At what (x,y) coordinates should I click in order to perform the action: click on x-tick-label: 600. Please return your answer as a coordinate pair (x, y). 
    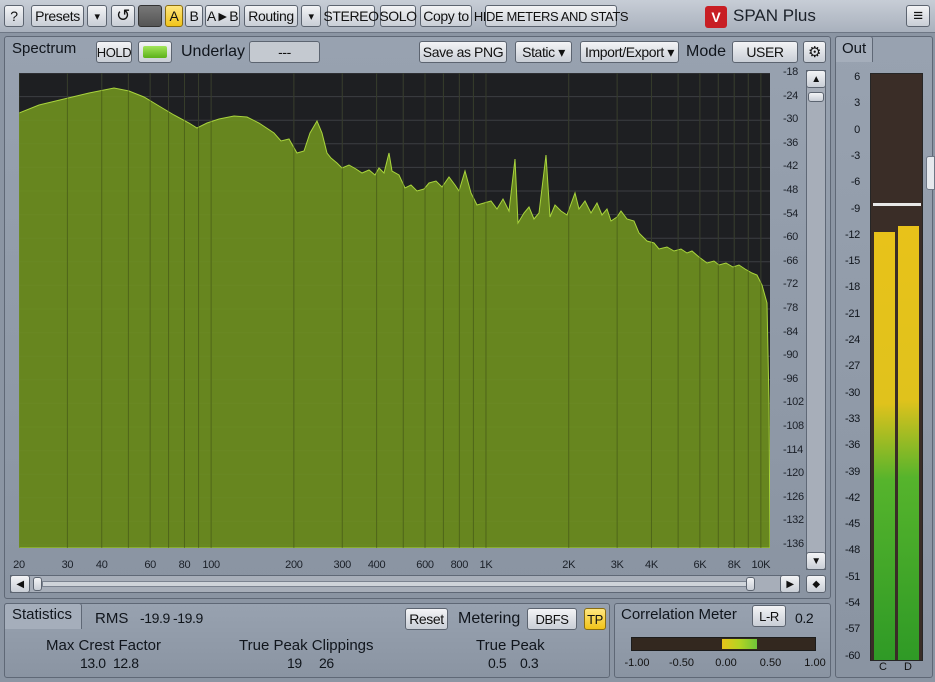
    Looking at the image, I should click on (425, 565).